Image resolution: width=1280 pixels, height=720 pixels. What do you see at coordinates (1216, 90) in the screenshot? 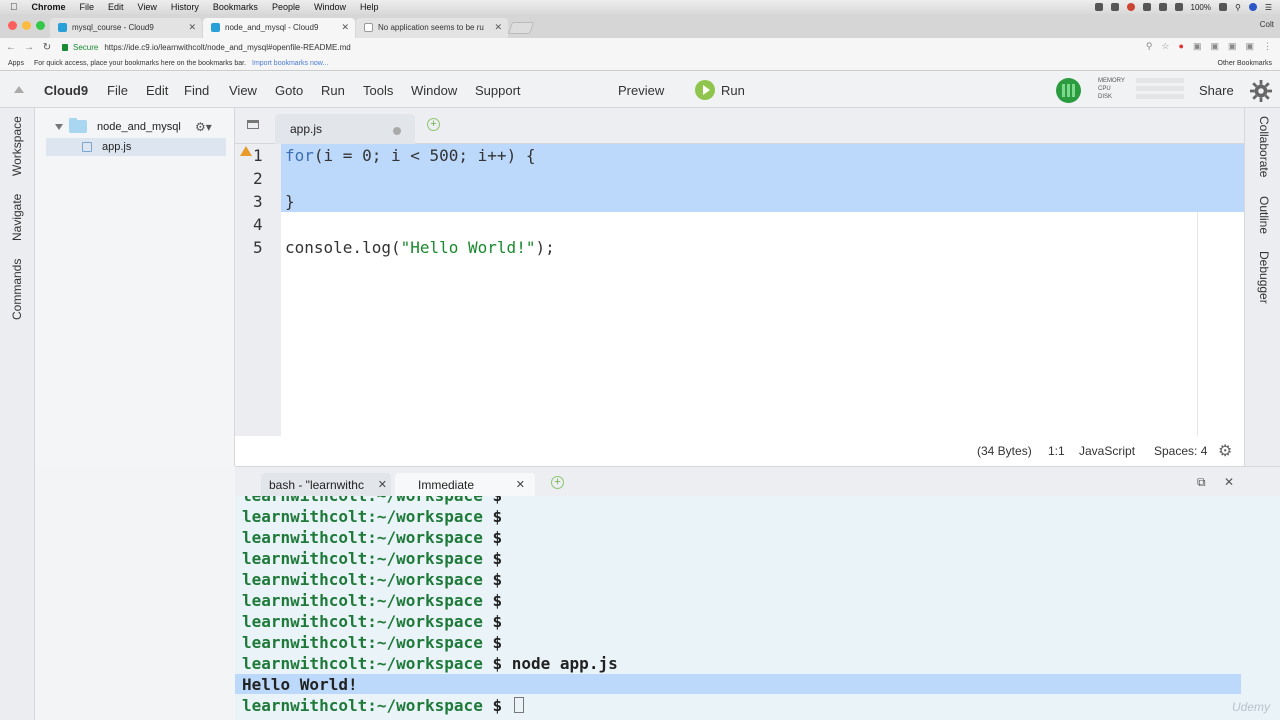
I see `share-button: Share` at bounding box center [1216, 90].